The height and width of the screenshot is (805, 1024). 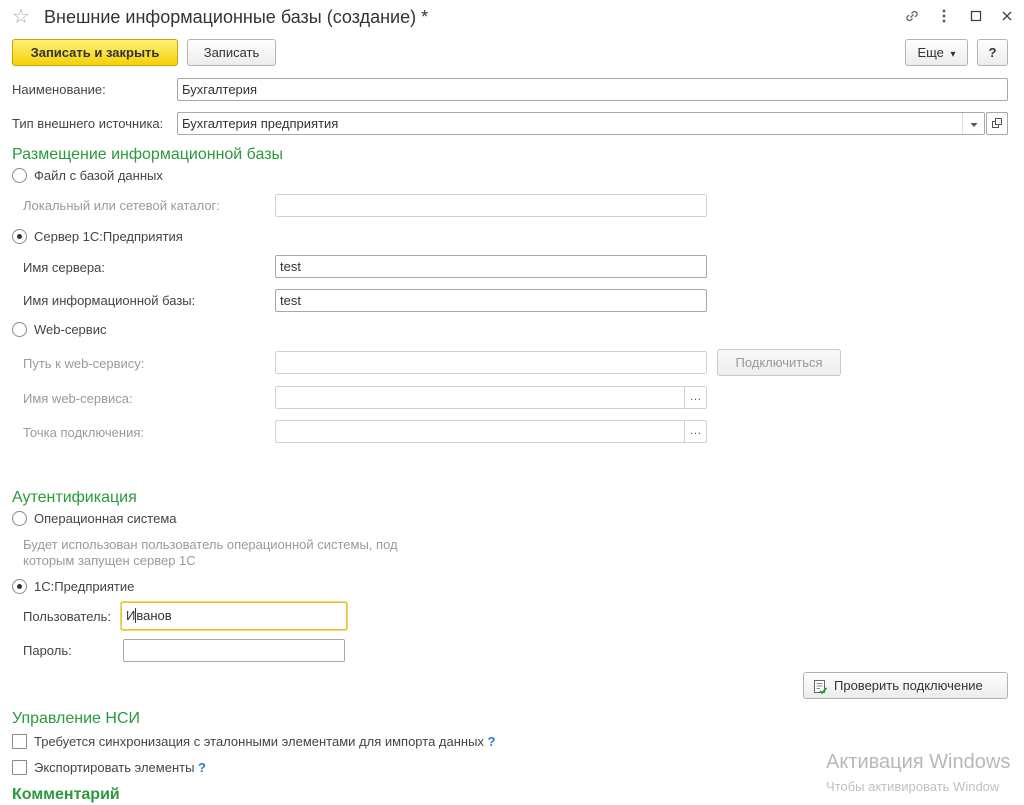 What do you see at coordinates (234, 616) in the screenshot?
I see `user-input: Иванов` at bounding box center [234, 616].